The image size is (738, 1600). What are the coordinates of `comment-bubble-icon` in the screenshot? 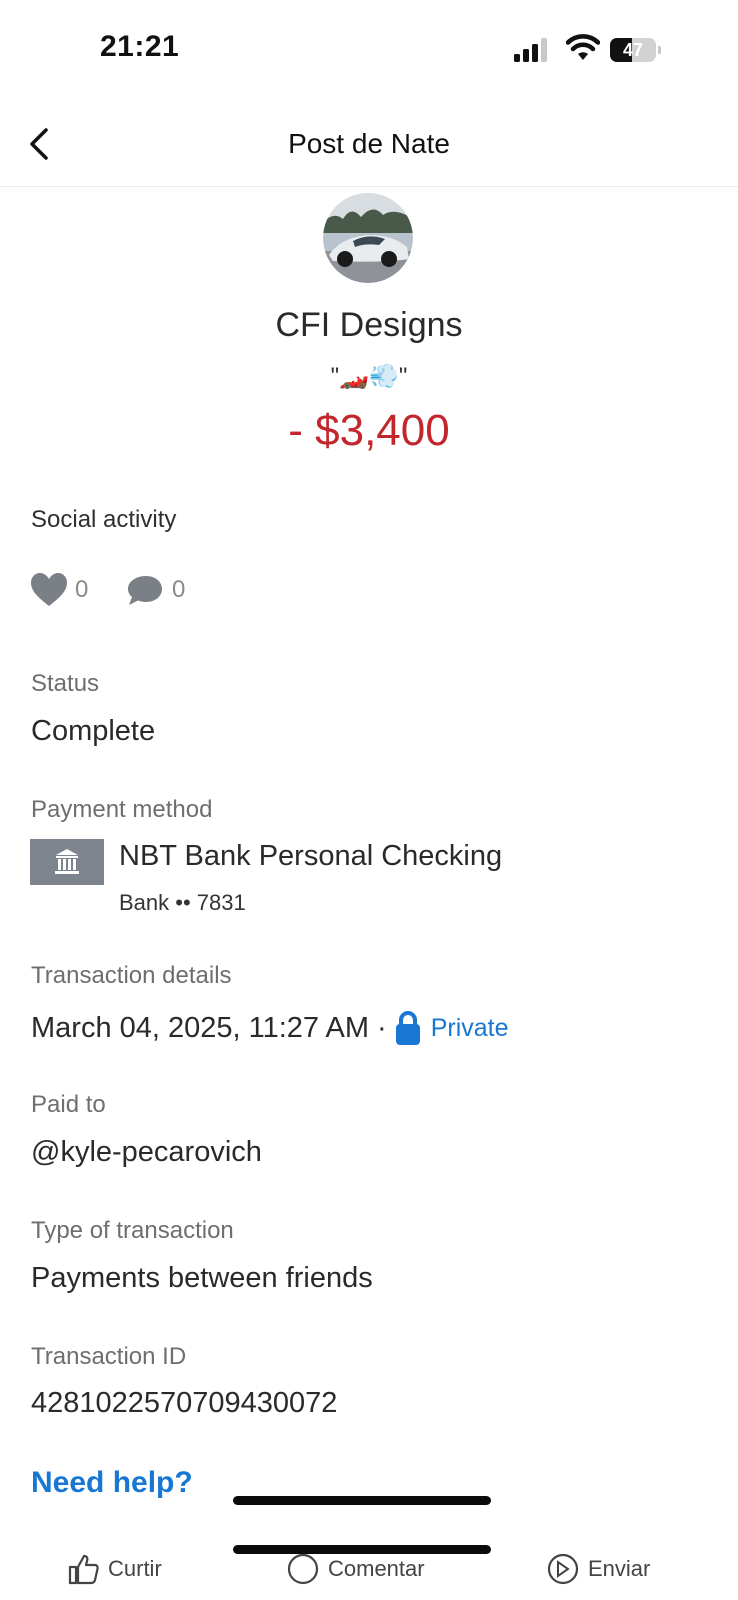 It's located at (145, 590).